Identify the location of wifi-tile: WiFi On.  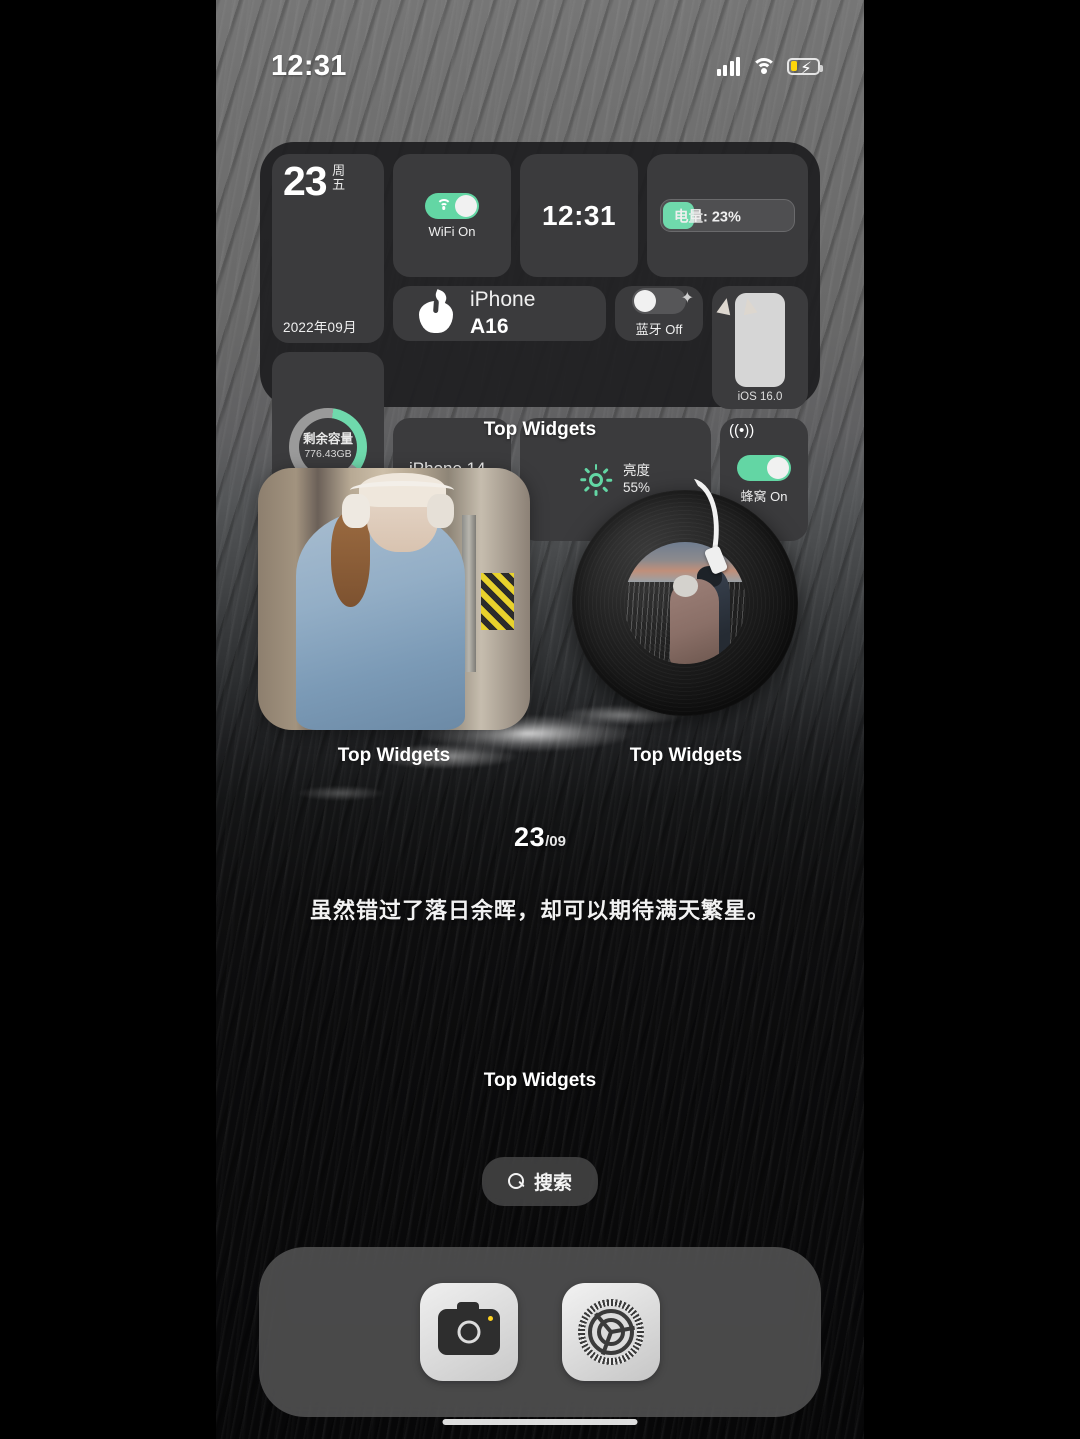
(452, 215).